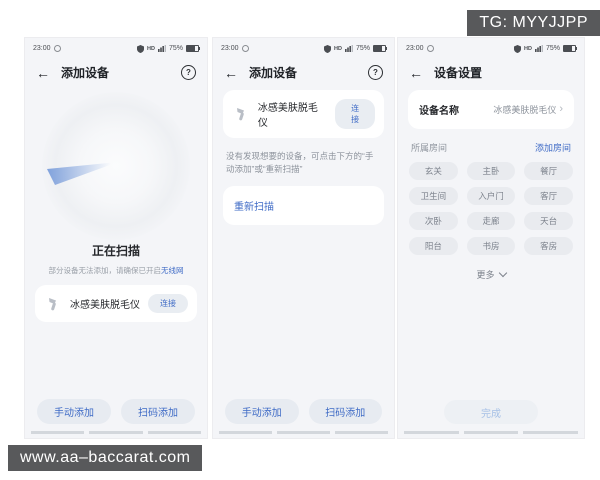 This screenshot has width=600, height=480. Describe the element at coordinates (491, 246) in the screenshot. I see `room-chip-study: 书房` at that location.